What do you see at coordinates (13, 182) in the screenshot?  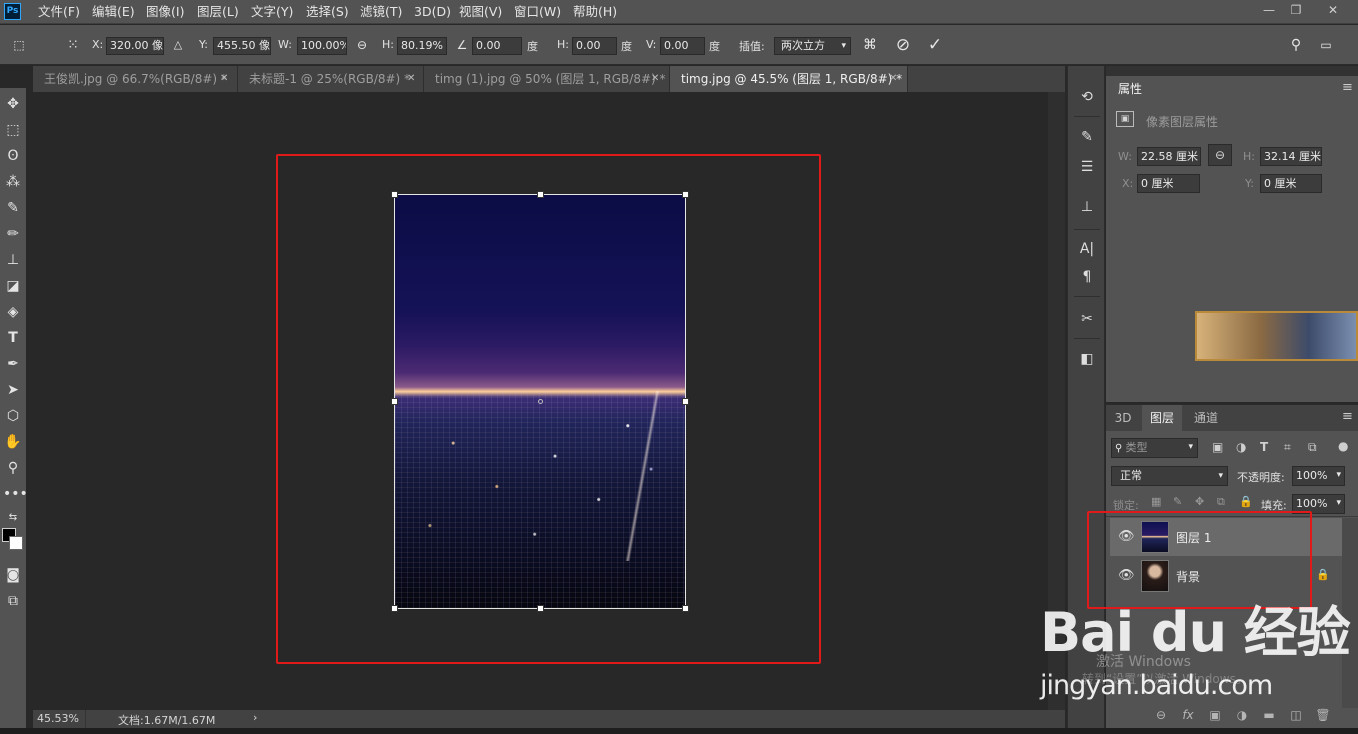 I see `magic-wand-tool-icon: ⁂` at bounding box center [13, 182].